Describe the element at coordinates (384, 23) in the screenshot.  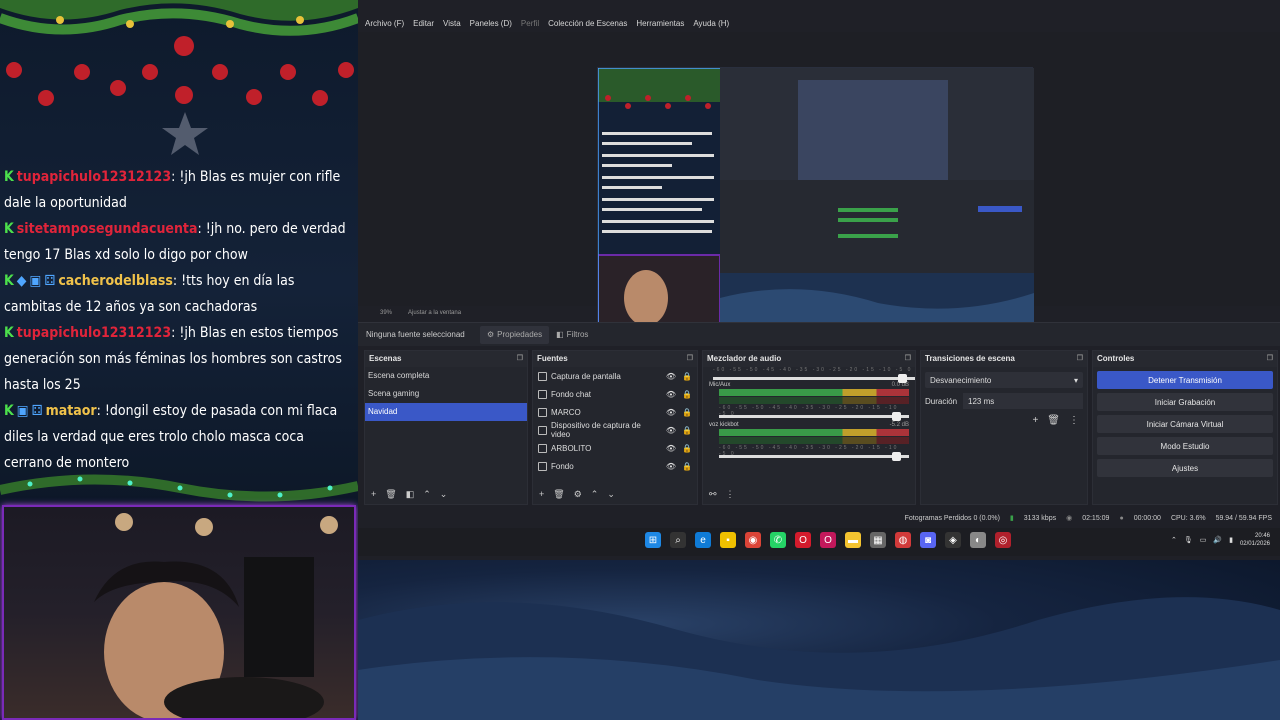
I see `menu-item: Archivo (F)` at that location.